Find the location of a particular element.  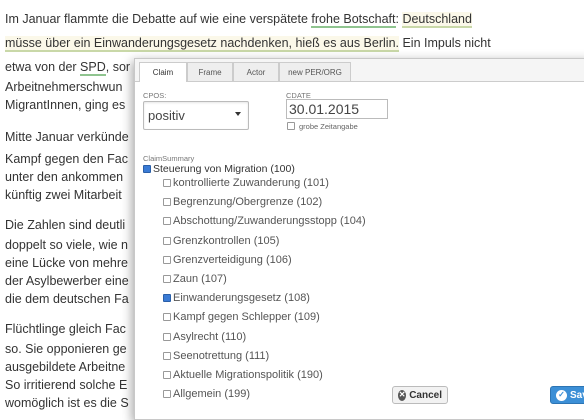

article-line: Die Zahlen sind deutli is located at coordinates (65, 225).